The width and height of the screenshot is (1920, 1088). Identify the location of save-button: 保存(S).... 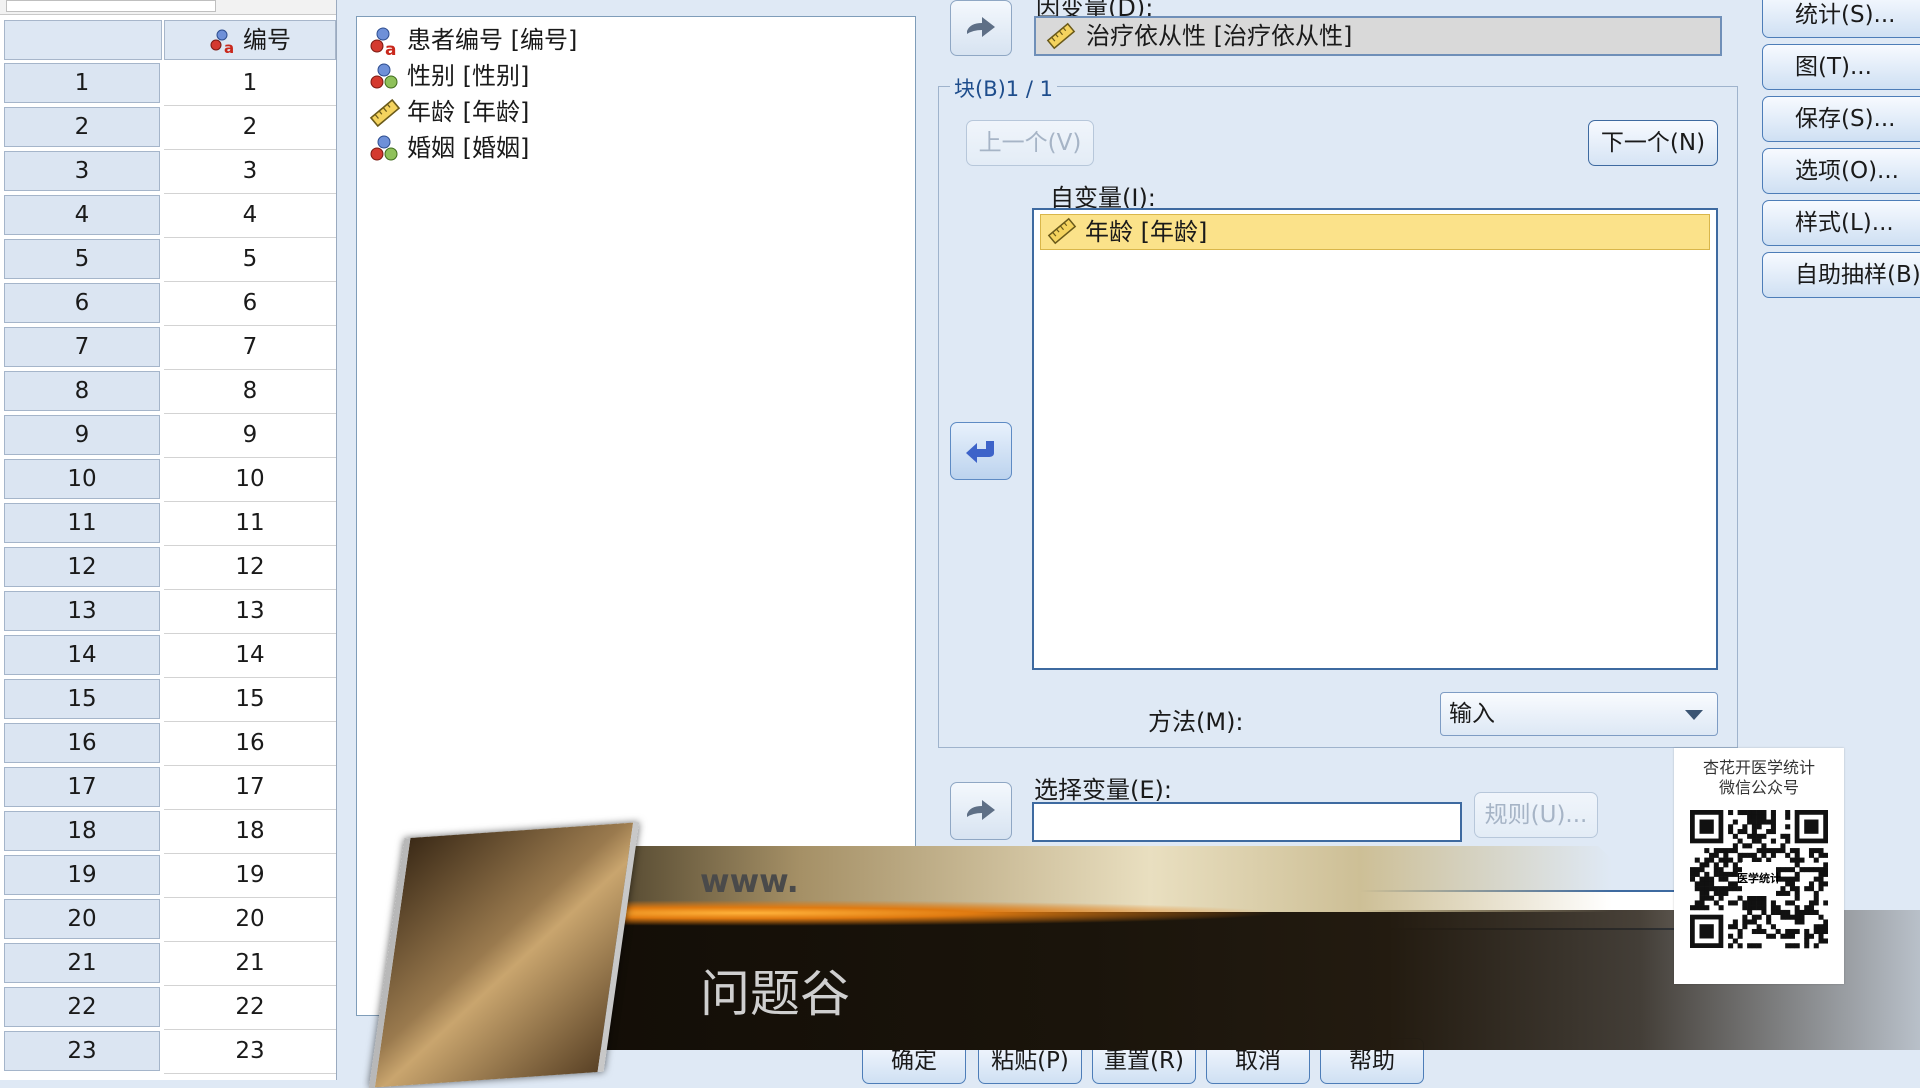
(1841, 119).